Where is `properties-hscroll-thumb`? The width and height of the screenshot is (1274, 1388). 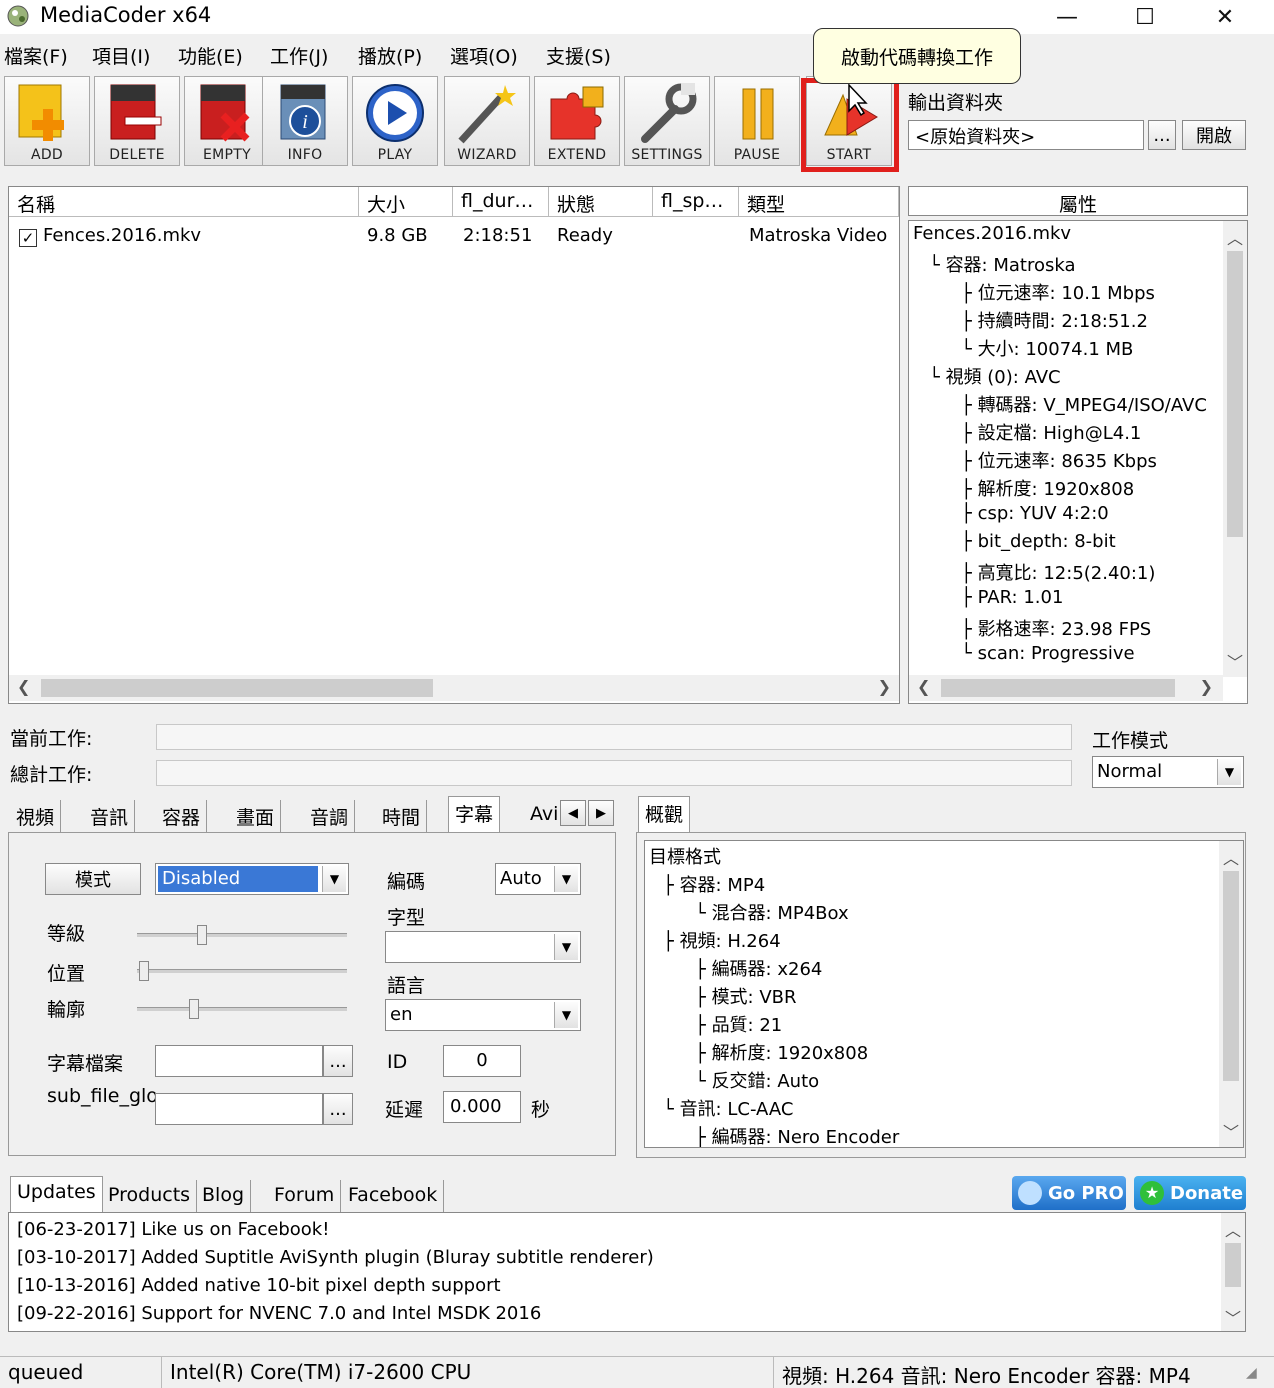 properties-hscroll-thumb is located at coordinates (1058, 688).